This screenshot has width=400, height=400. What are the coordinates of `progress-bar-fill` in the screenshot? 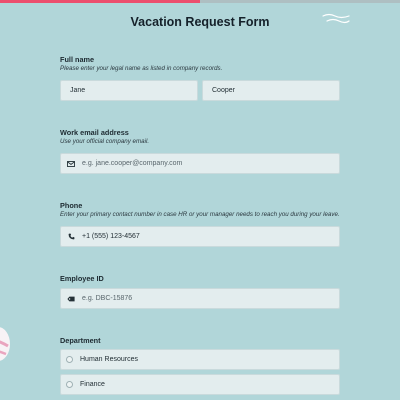 It's located at (100, 1).